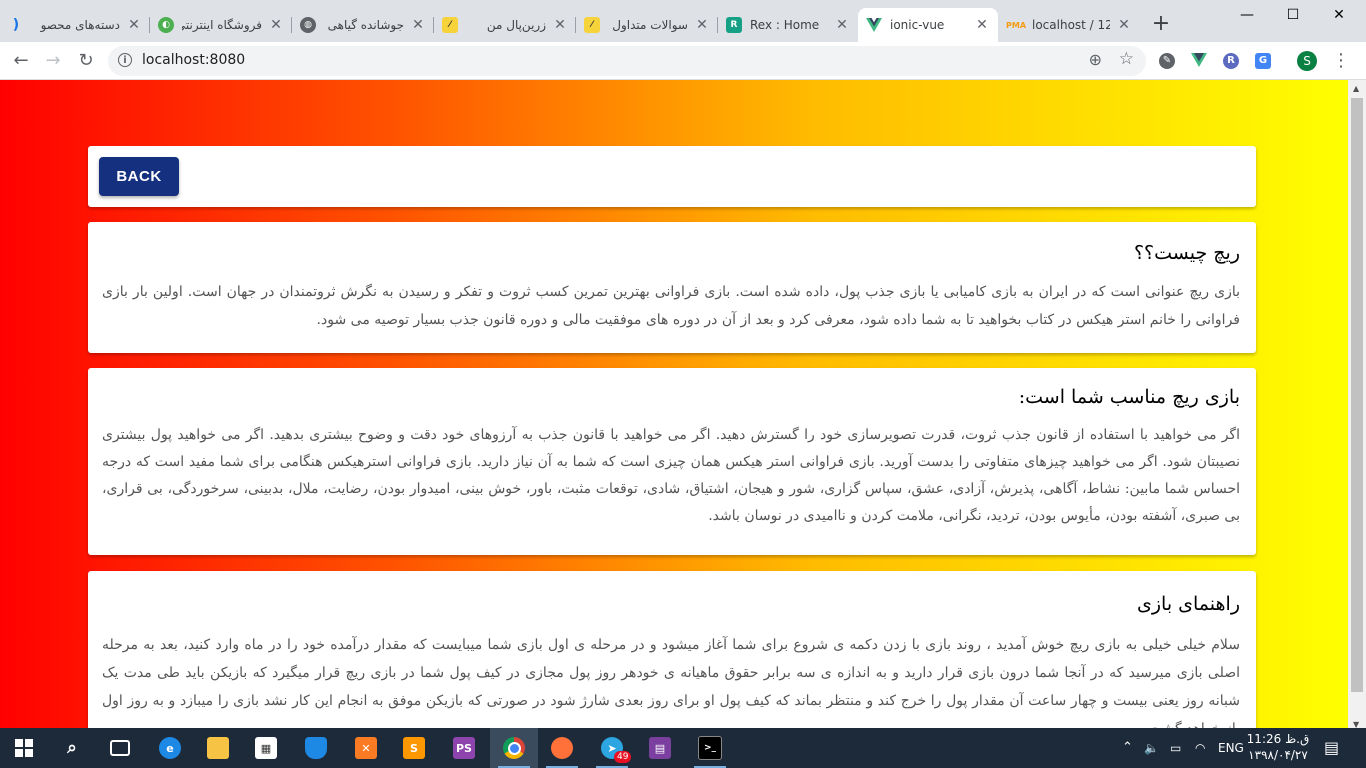  What do you see at coordinates (1231, 61) in the screenshot?
I see `extension-r-icon: R` at bounding box center [1231, 61].